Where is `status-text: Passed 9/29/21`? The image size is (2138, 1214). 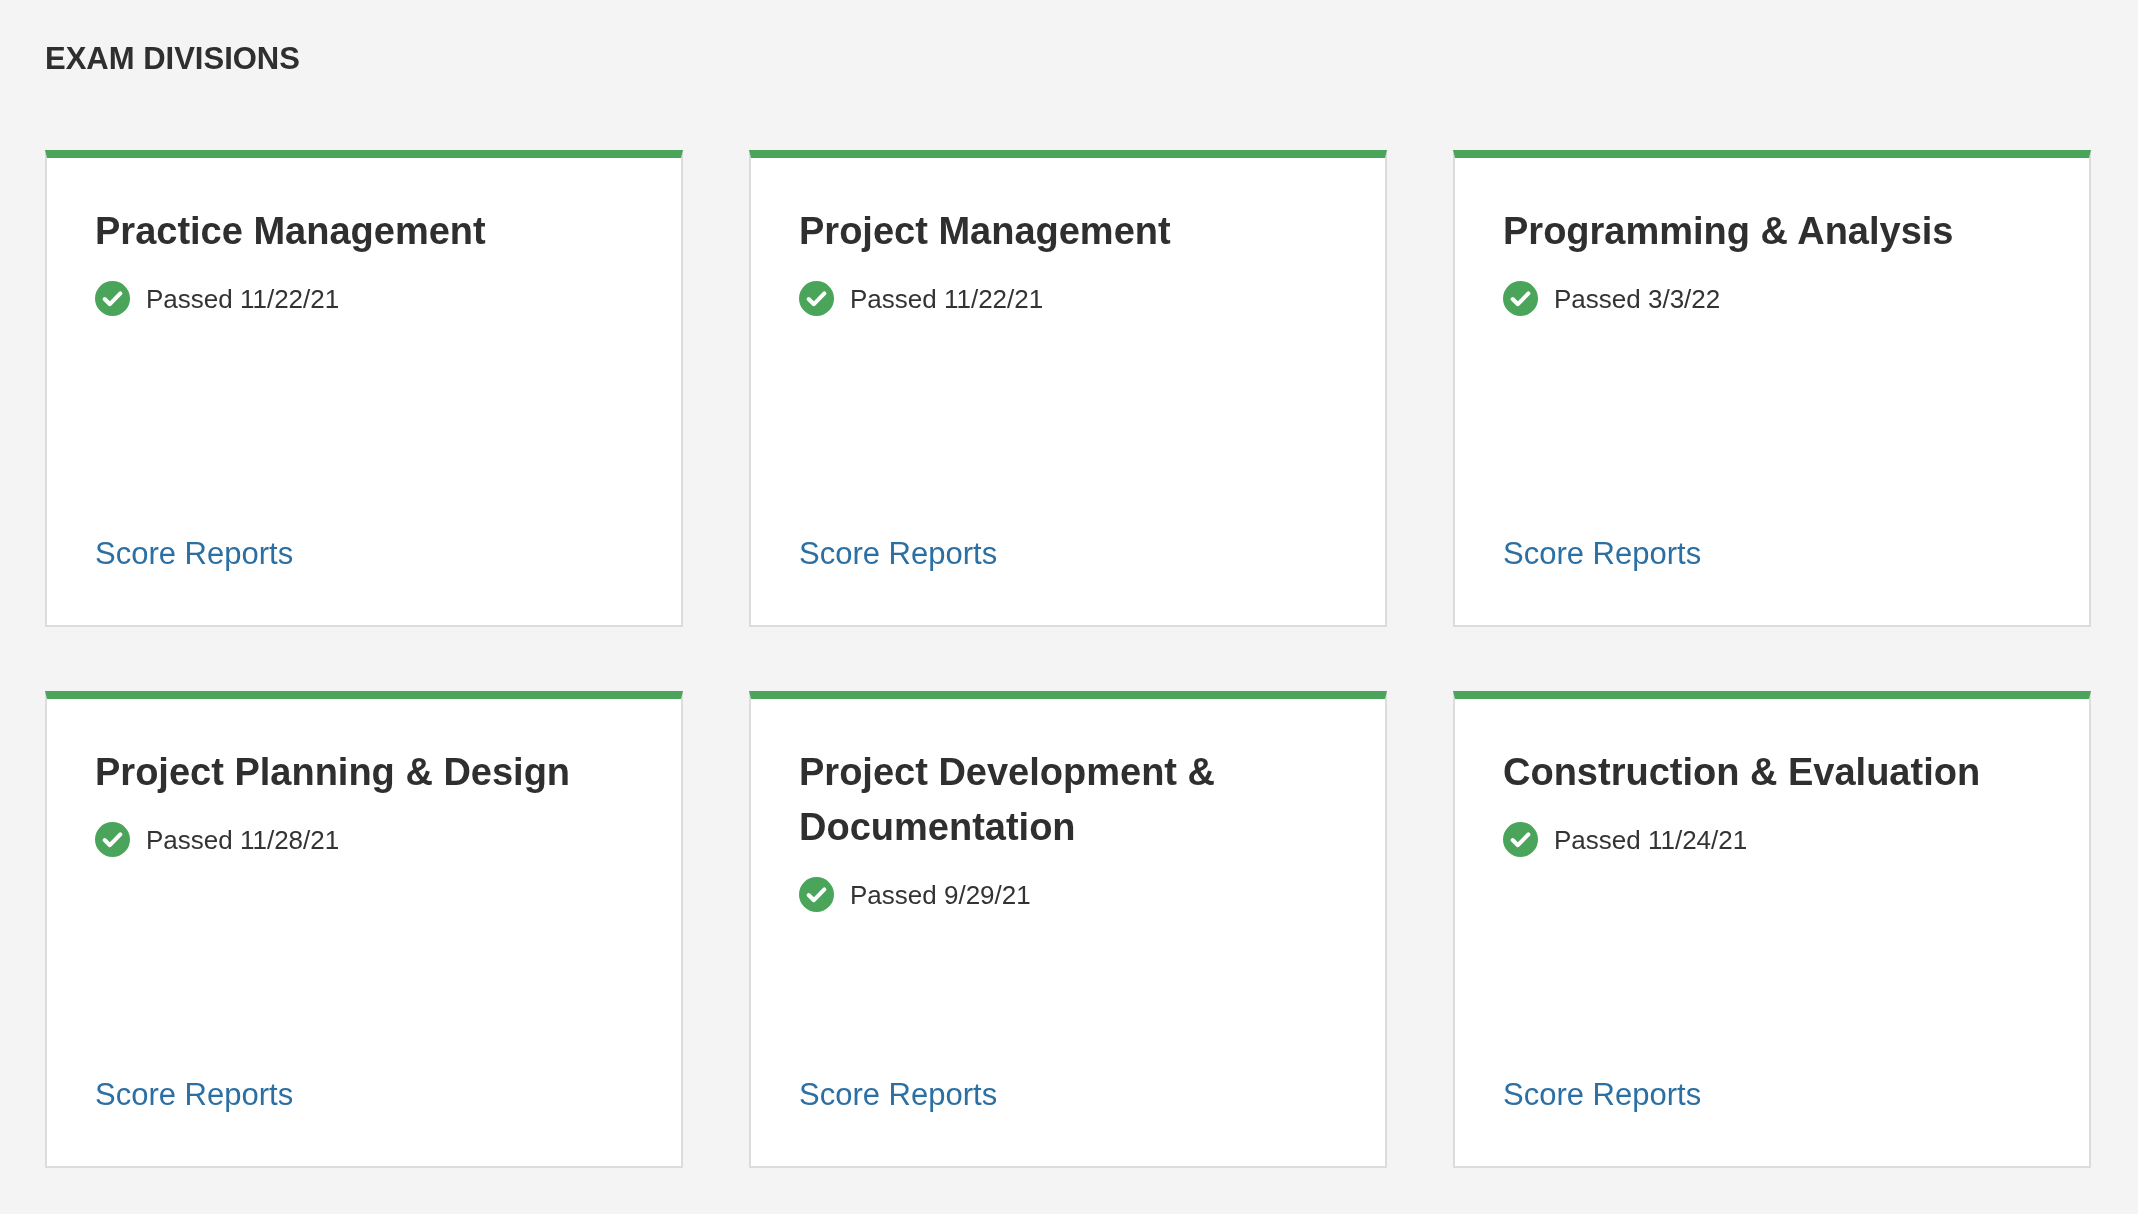
status-text: Passed 9/29/21 is located at coordinates (940, 895).